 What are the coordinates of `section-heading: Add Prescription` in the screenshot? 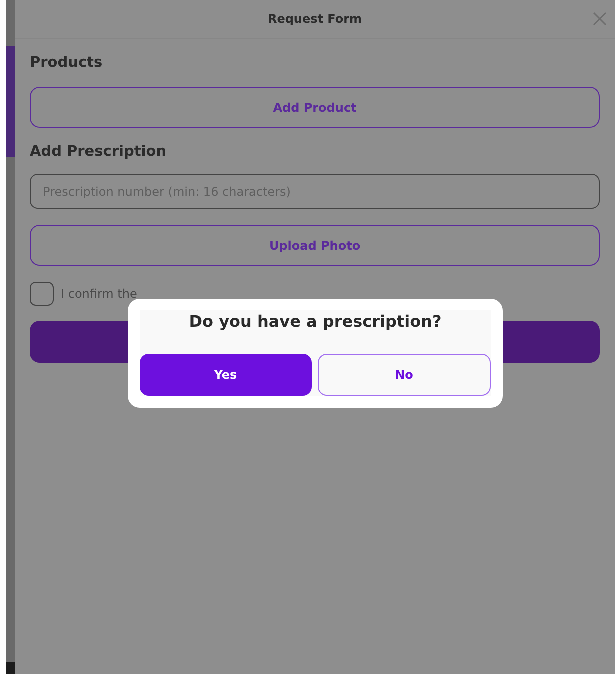 It's located at (99, 152).